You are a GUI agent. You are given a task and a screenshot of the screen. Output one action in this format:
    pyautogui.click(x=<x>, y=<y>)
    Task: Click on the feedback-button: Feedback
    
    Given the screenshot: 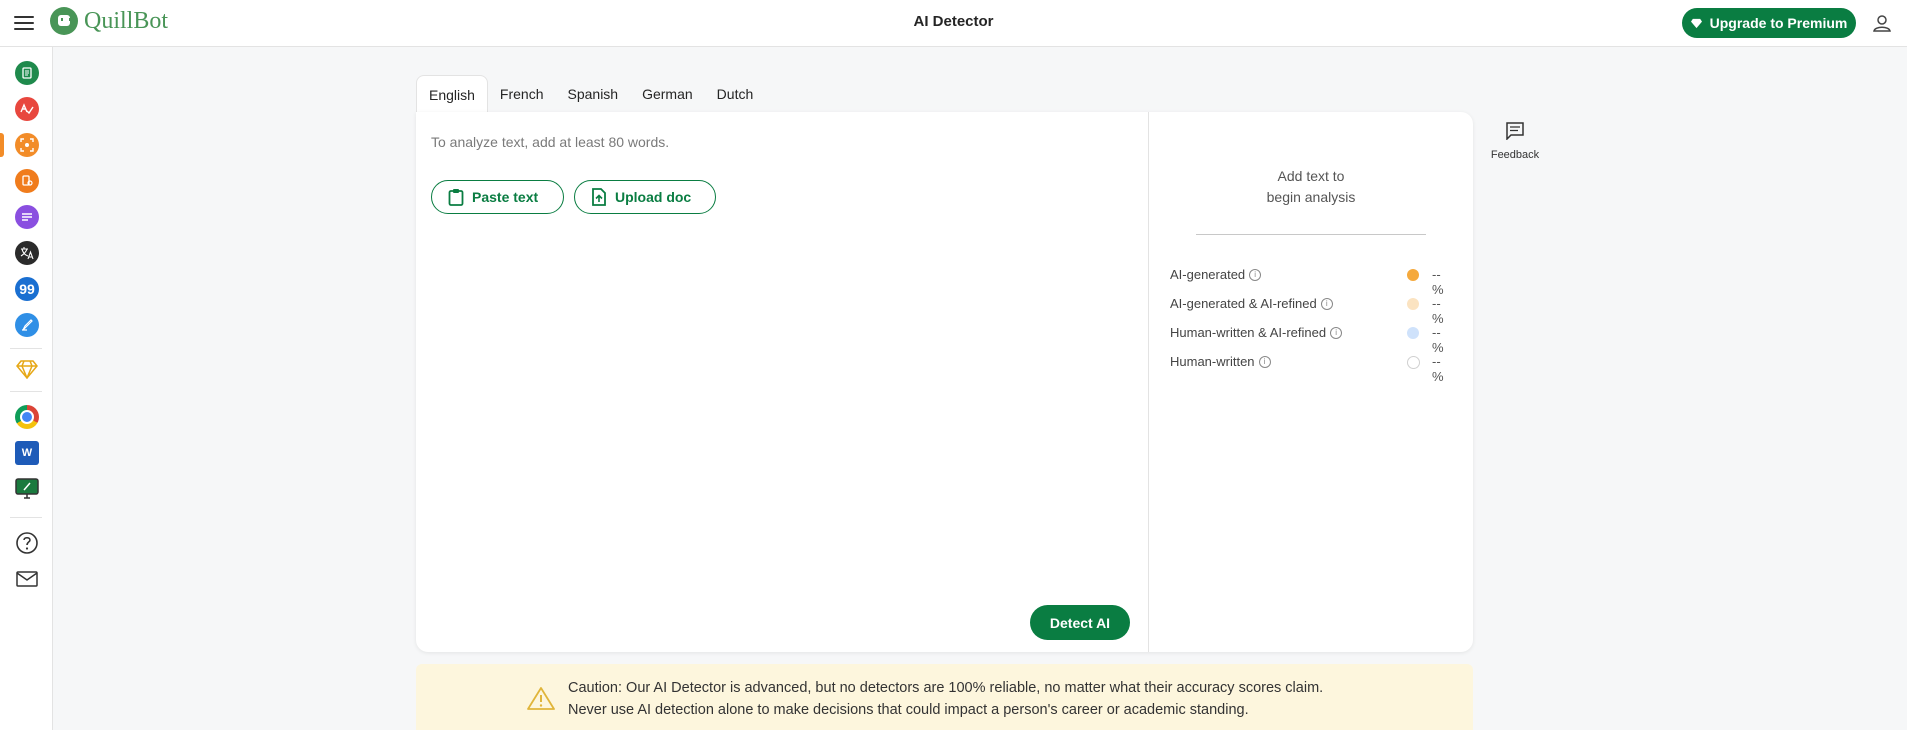 What is the action you would take?
    pyautogui.click(x=1515, y=141)
    